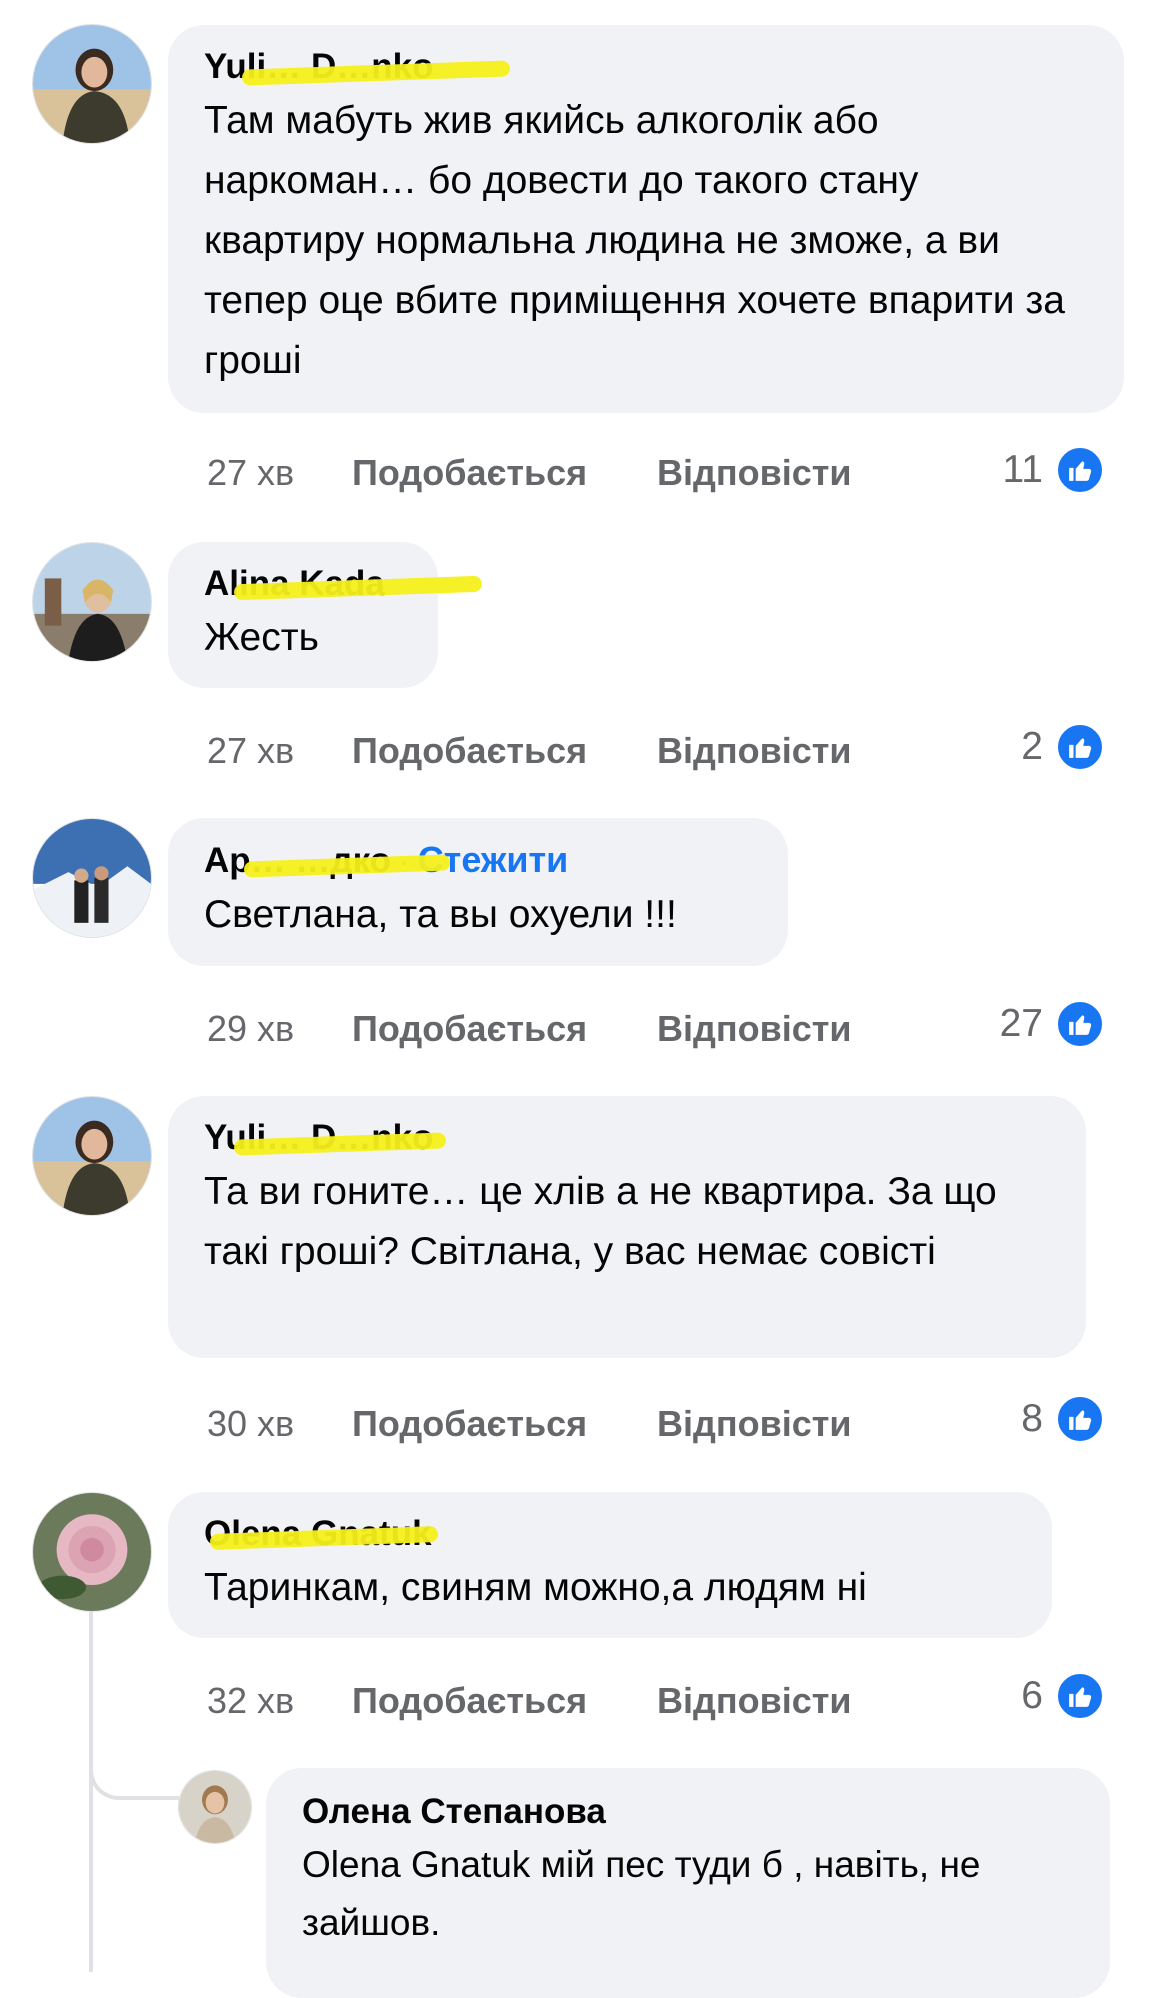 This screenshot has width=1165, height=1998. What do you see at coordinates (250, 1029) in the screenshot?
I see `comment-time: 29 хв` at bounding box center [250, 1029].